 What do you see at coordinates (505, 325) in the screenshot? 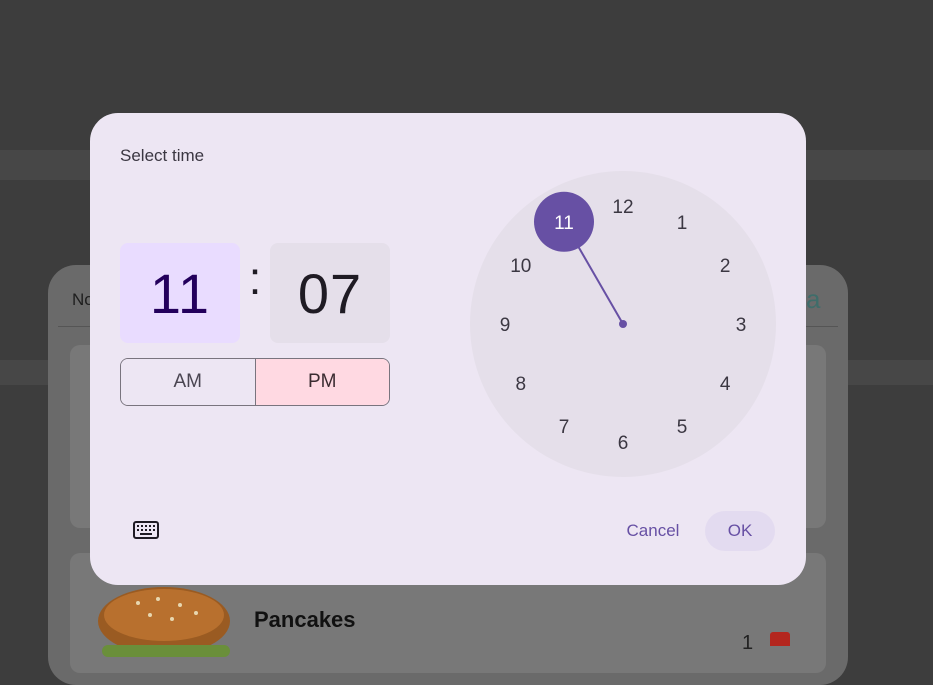
I see `clock-number-9: 9` at bounding box center [505, 325].